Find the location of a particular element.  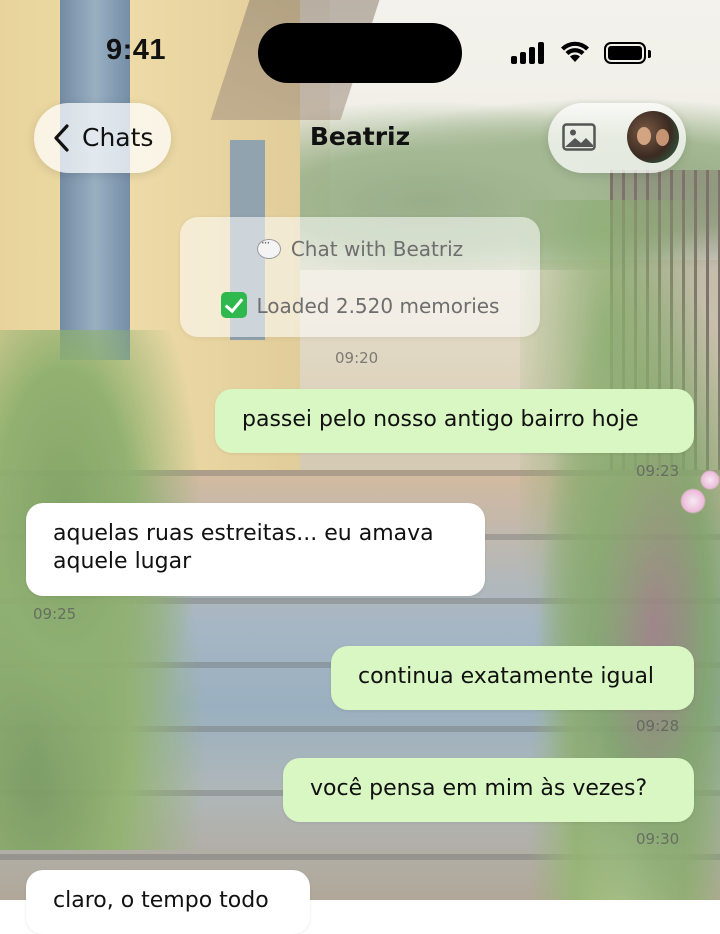

chat-bubble-icon is located at coordinates (268, 247).